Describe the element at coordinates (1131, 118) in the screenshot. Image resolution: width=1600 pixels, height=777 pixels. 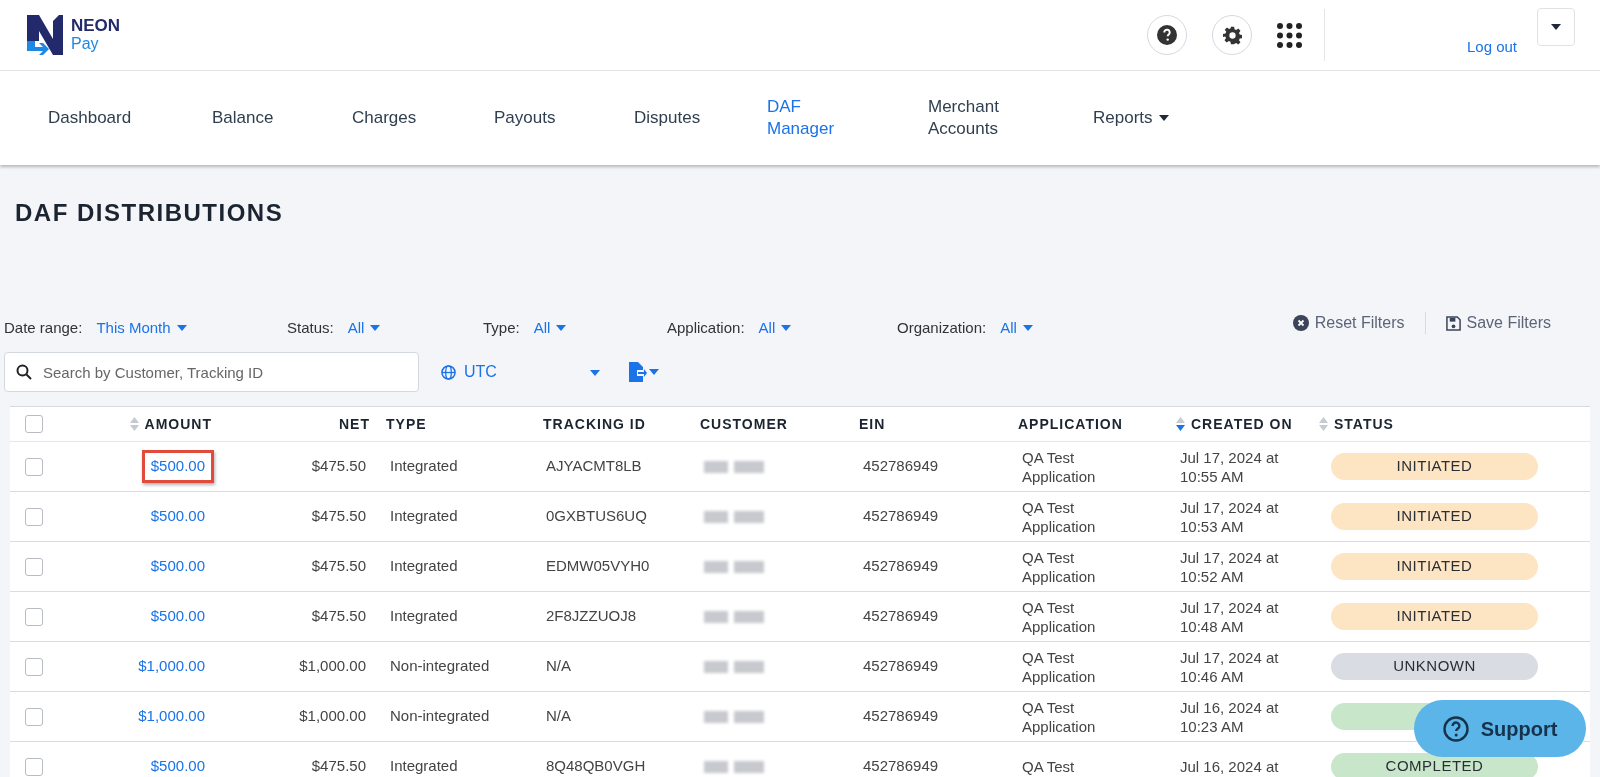
I see `nav-tab: Reports` at that location.